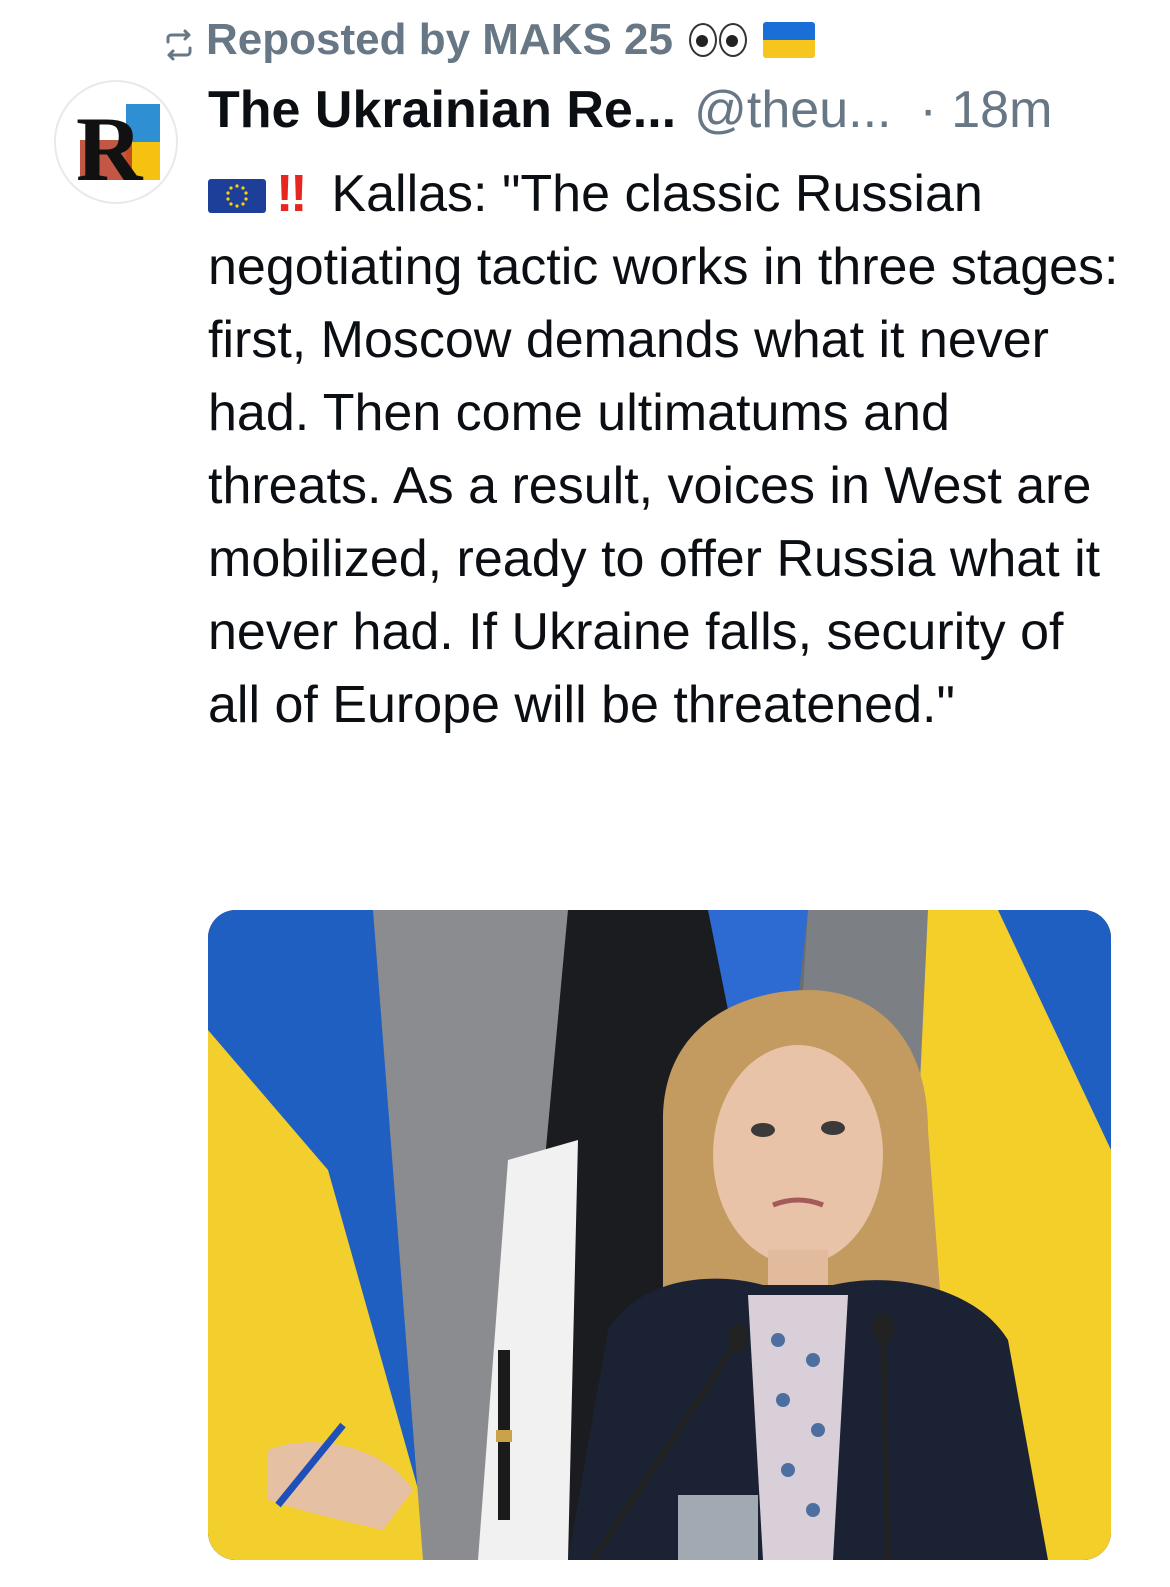  I want to click on post-time: · 18m, so click(985, 110).